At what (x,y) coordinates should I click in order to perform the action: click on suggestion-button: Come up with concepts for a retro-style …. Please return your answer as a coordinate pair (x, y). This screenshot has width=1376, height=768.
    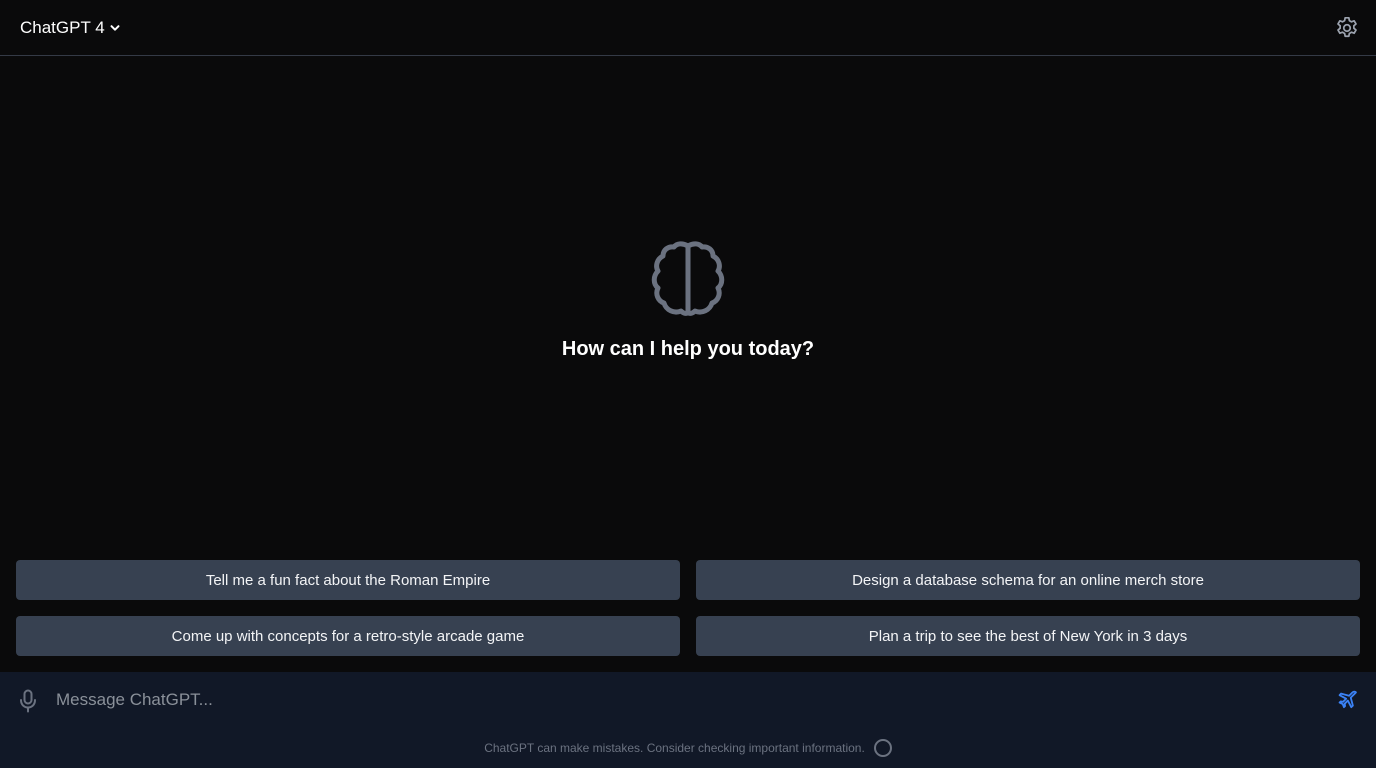
    Looking at the image, I should click on (348, 636).